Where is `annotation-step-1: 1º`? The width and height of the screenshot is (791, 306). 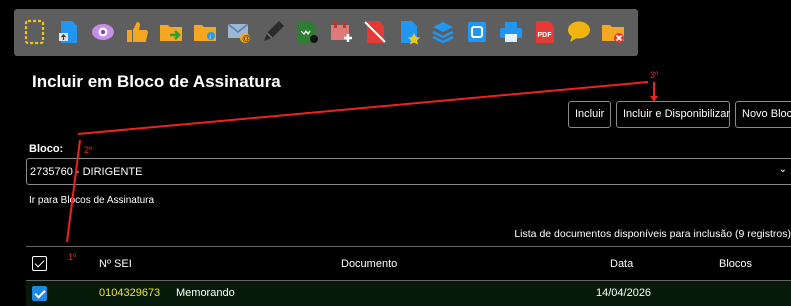
annotation-step-1: 1º is located at coordinates (72, 257).